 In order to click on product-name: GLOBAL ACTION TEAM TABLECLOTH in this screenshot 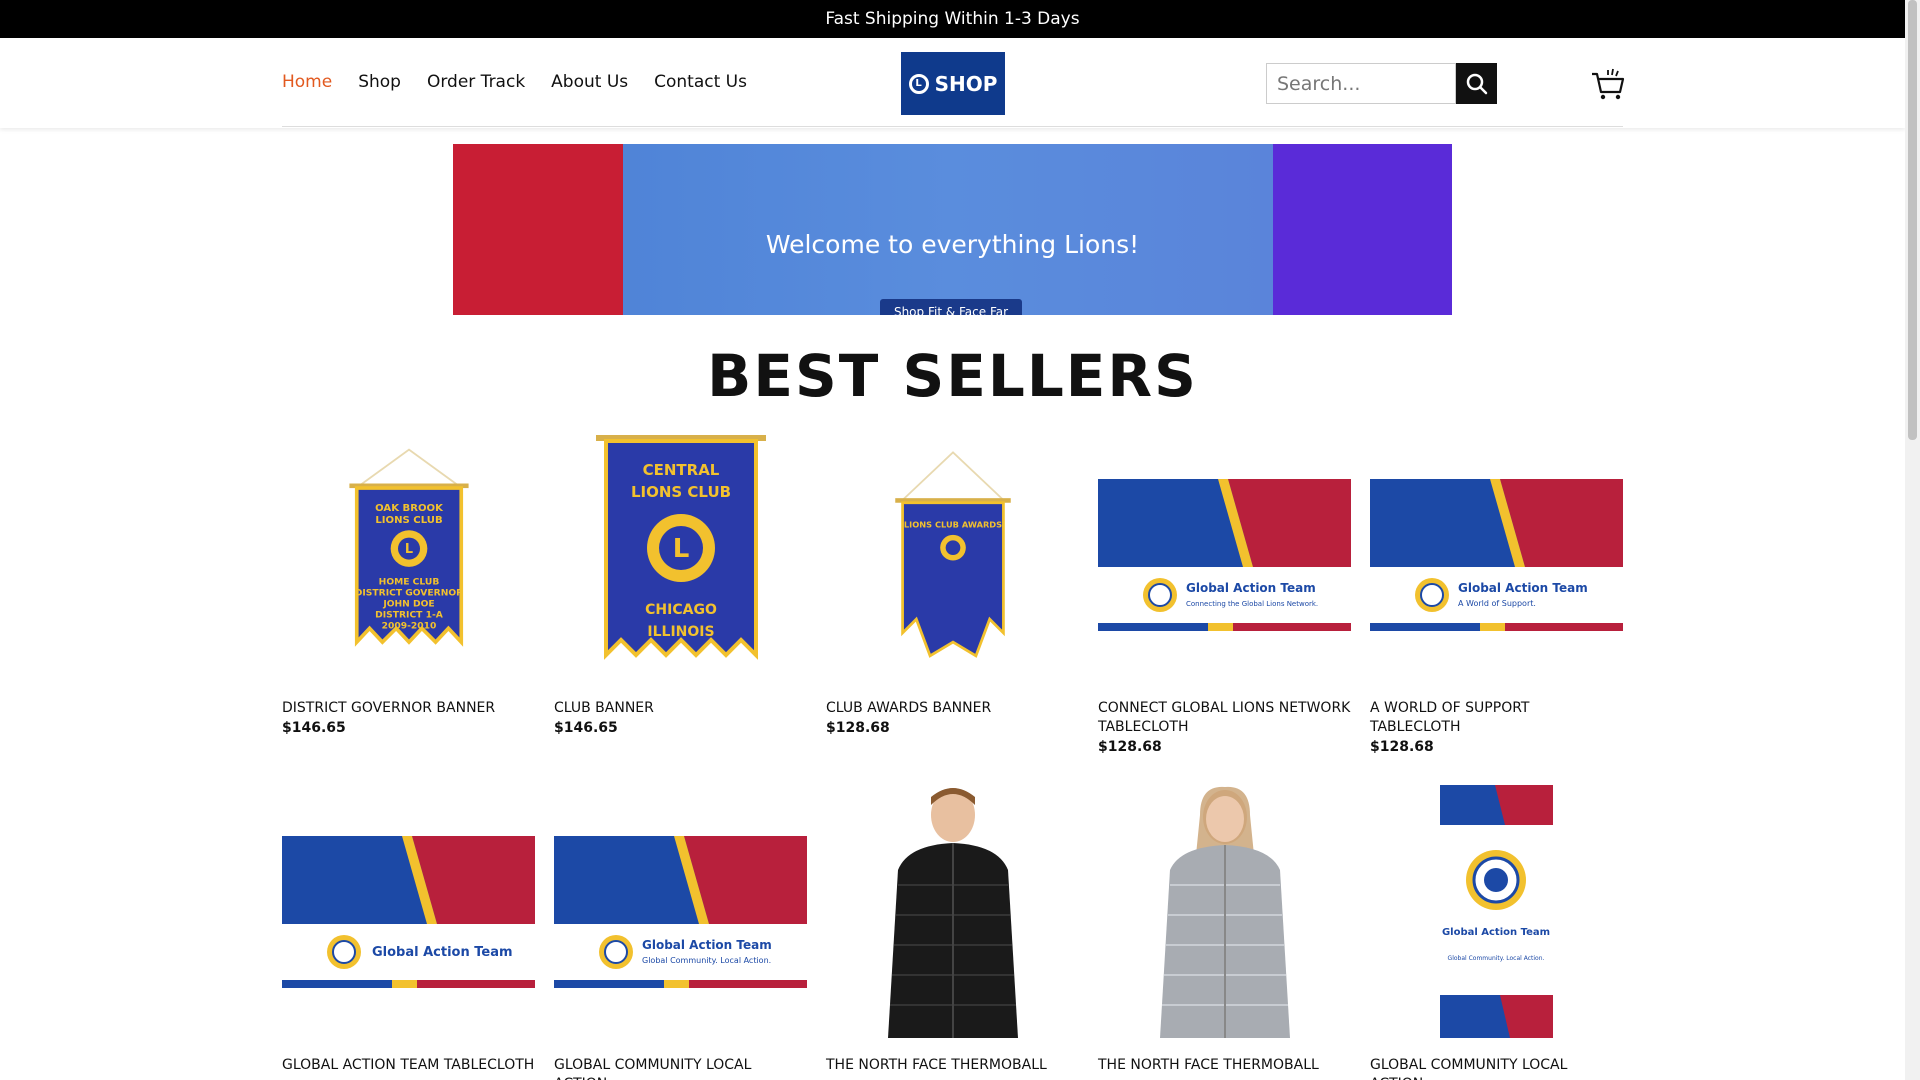, I will do `click(408, 1065)`.